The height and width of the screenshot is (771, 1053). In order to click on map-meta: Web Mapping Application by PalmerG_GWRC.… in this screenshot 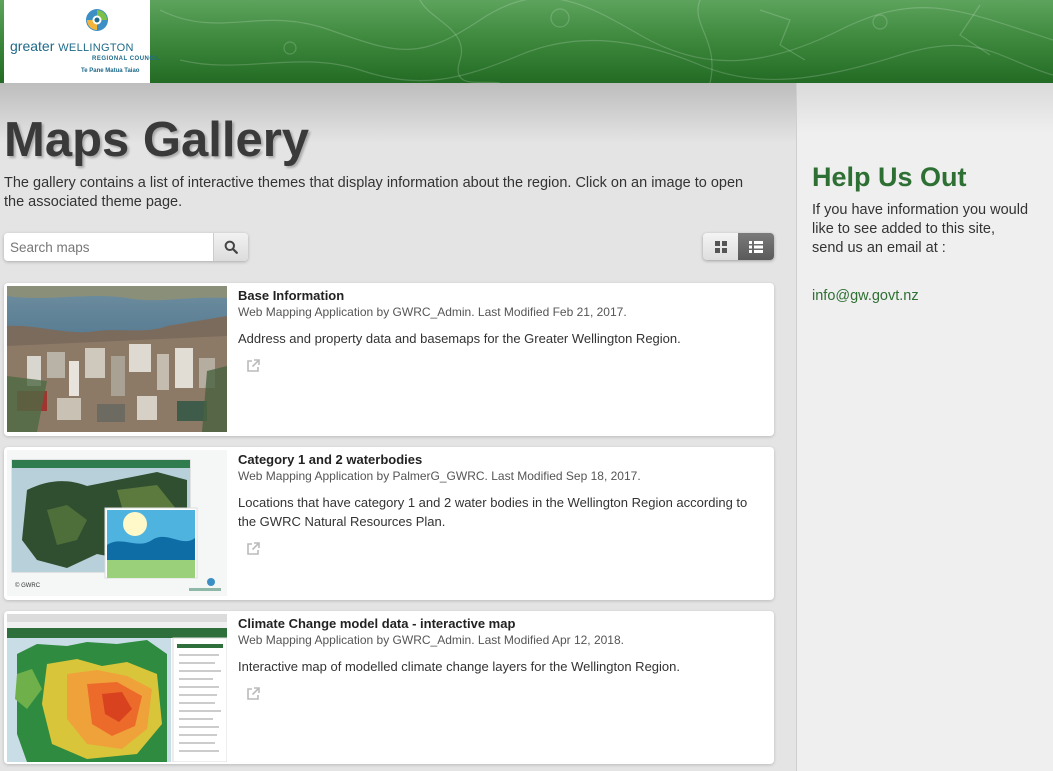, I will do `click(439, 476)`.